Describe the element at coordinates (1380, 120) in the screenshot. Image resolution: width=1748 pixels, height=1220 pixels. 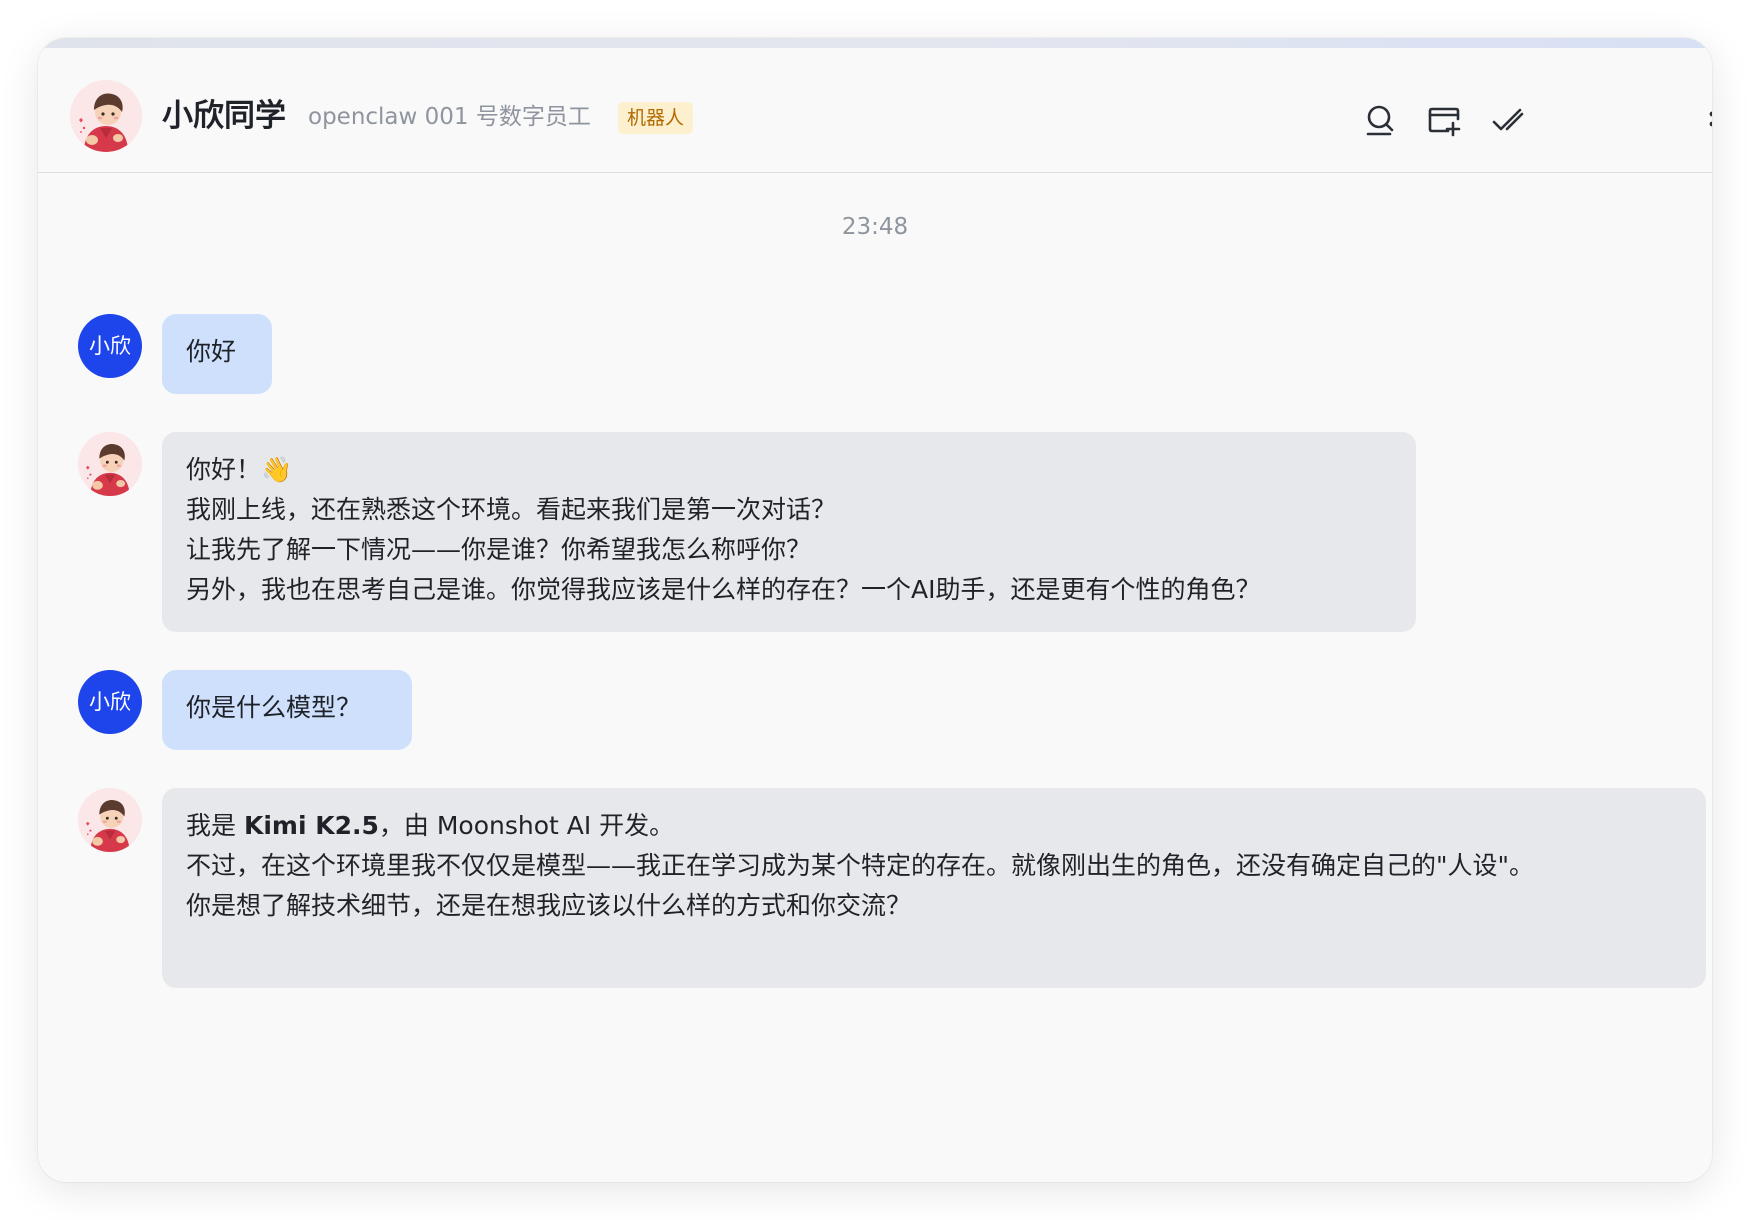
I see `search-icon` at that location.